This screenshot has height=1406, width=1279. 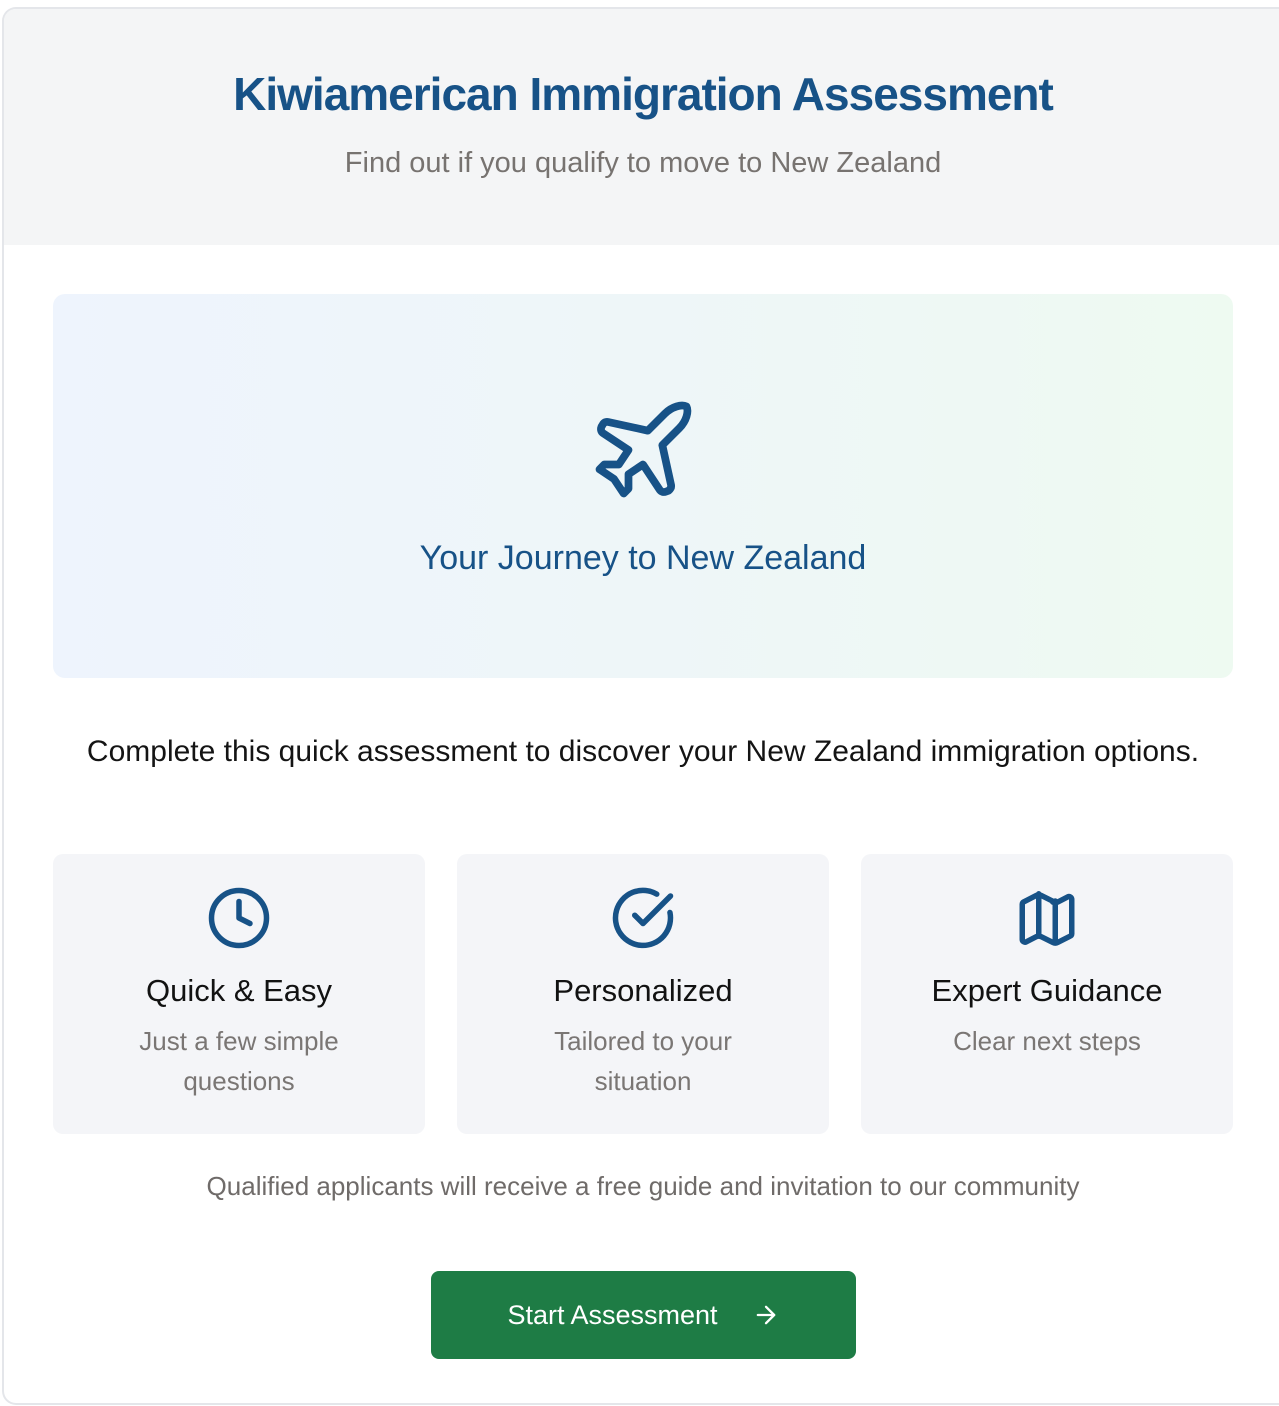 What do you see at coordinates (643, 94) in the screenshot?
I see `page-title: Kiwiamerican Immigration Assessment` at bounding box center [643, 94].